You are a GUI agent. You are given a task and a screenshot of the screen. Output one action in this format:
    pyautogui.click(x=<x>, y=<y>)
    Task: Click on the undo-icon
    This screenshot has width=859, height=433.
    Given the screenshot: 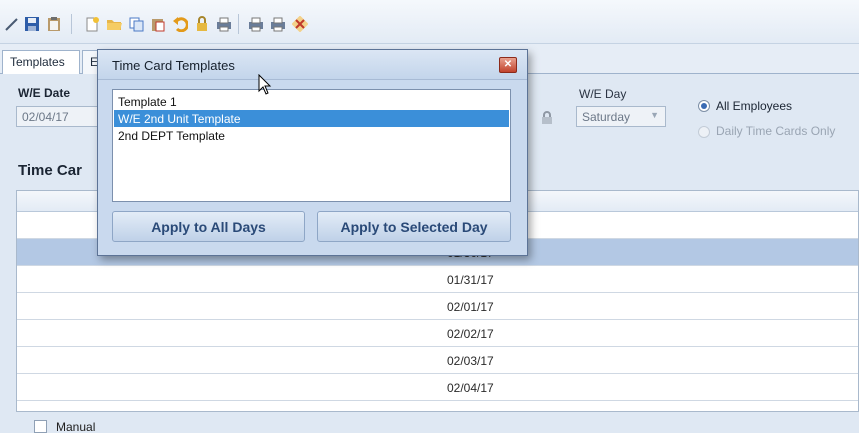 What is the action you would take?
    pyautogui.click(x=180, y=24)
    